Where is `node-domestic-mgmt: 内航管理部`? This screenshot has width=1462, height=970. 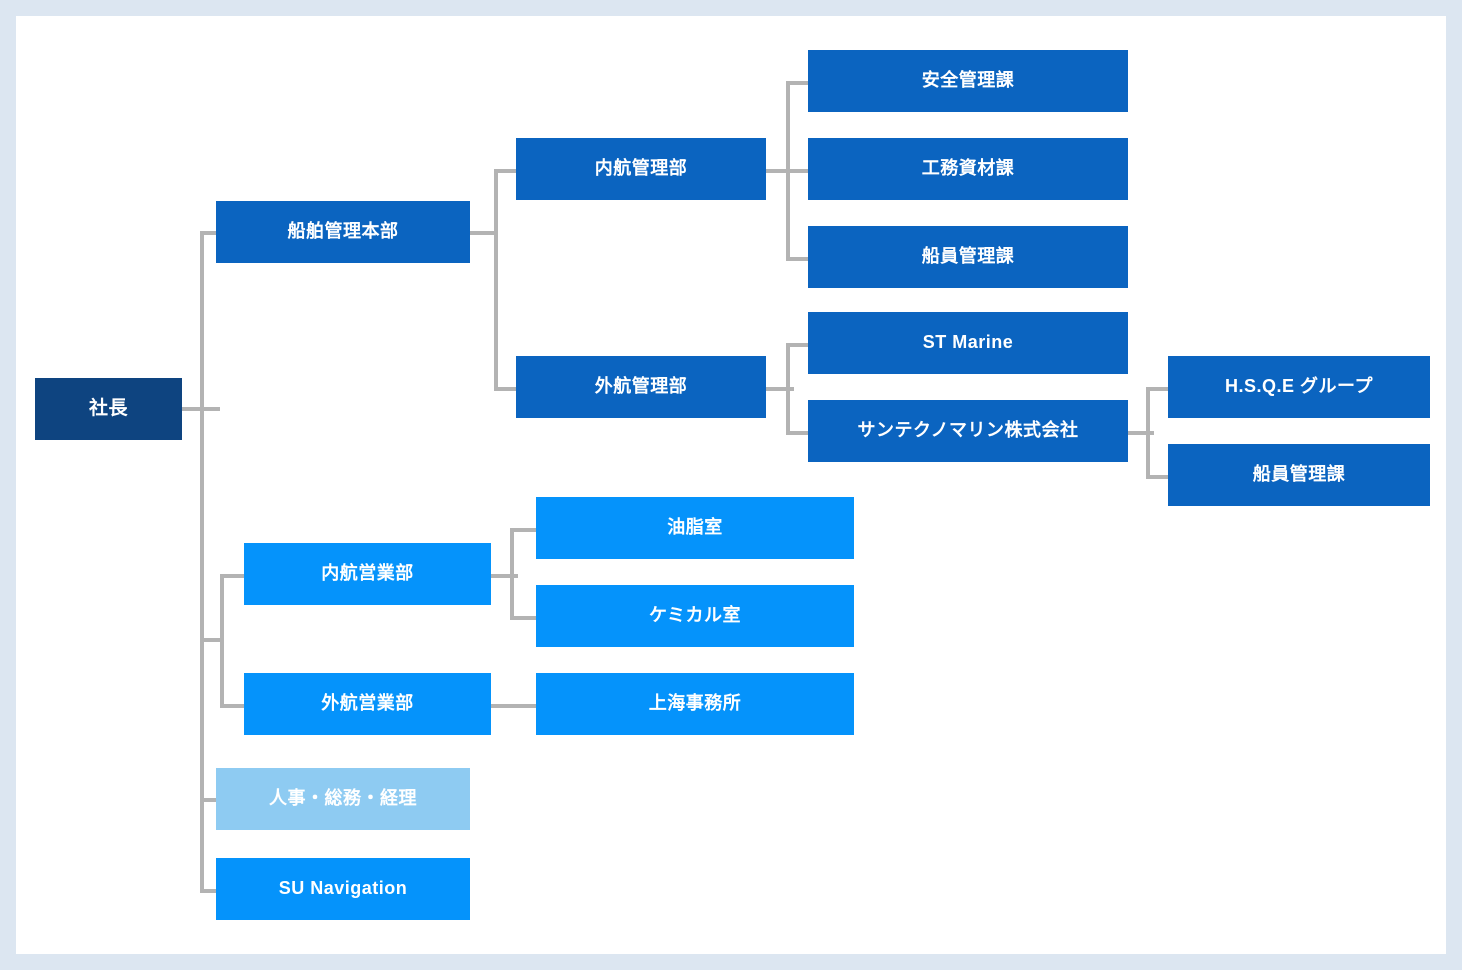 node-domestic-mgmt: 内航管理部 is located at coordinates (641, 169).